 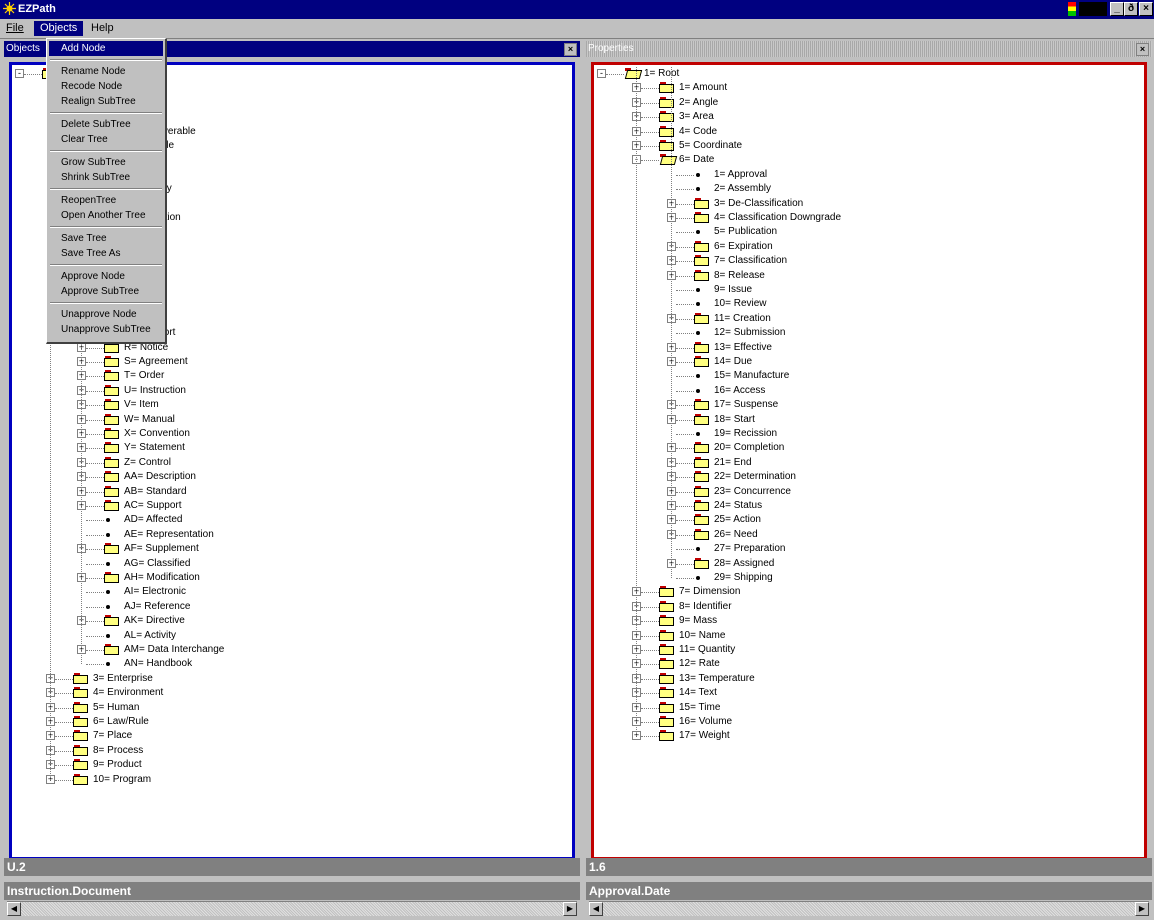 What do you see at coordinates (292, 908) in the screenshot?
I see `objects-hscrollbar: ◀ ▶` at bounding box center [292, 908].